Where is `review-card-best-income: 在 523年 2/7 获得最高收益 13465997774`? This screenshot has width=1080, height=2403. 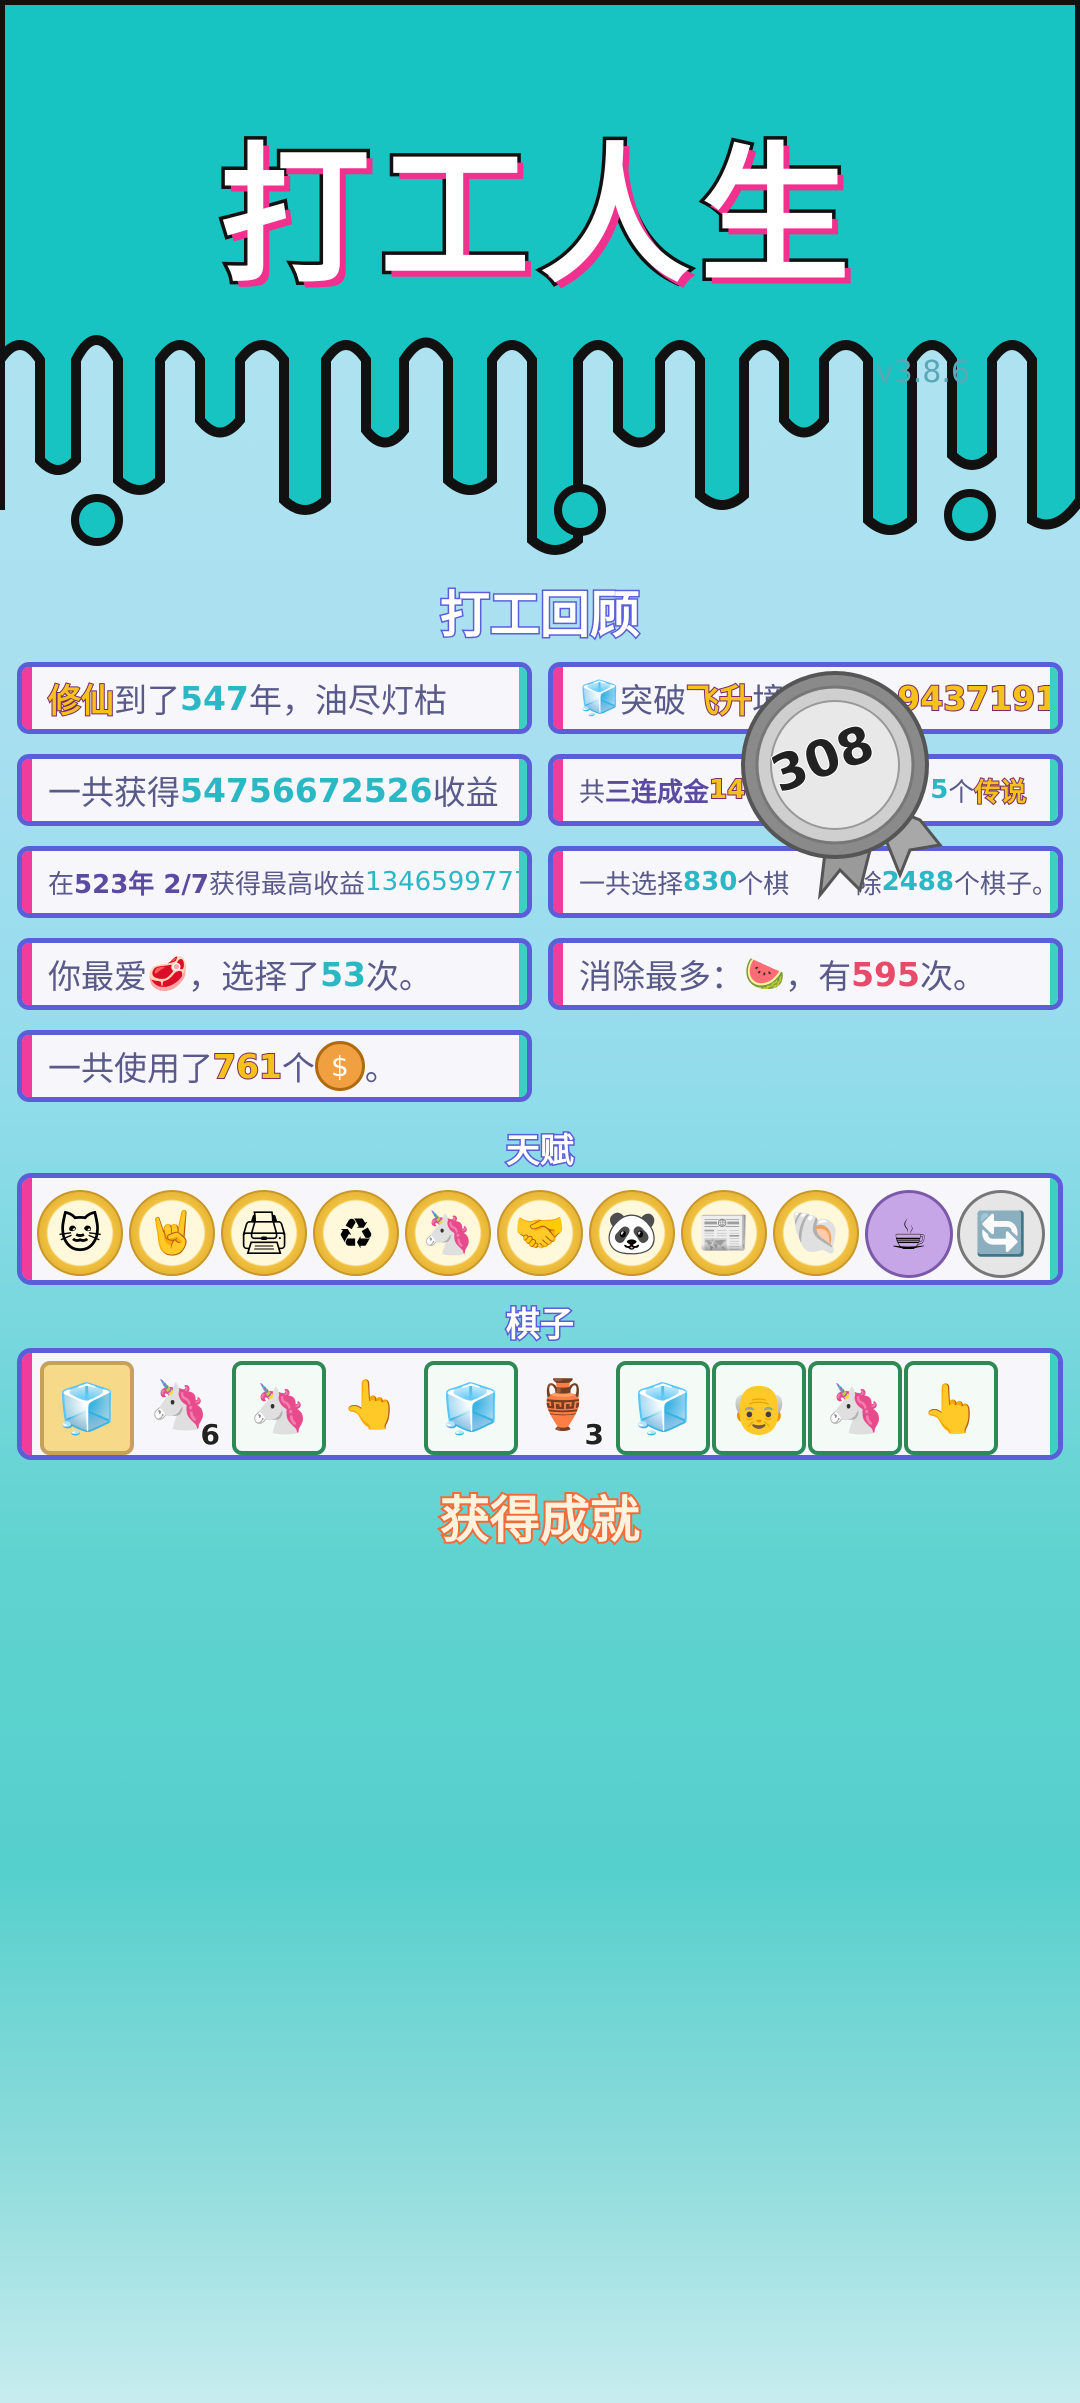 review-card-best-income: 在 523年 2/7 获得最高收益 13465997774 is located at coordinates (274, 882).